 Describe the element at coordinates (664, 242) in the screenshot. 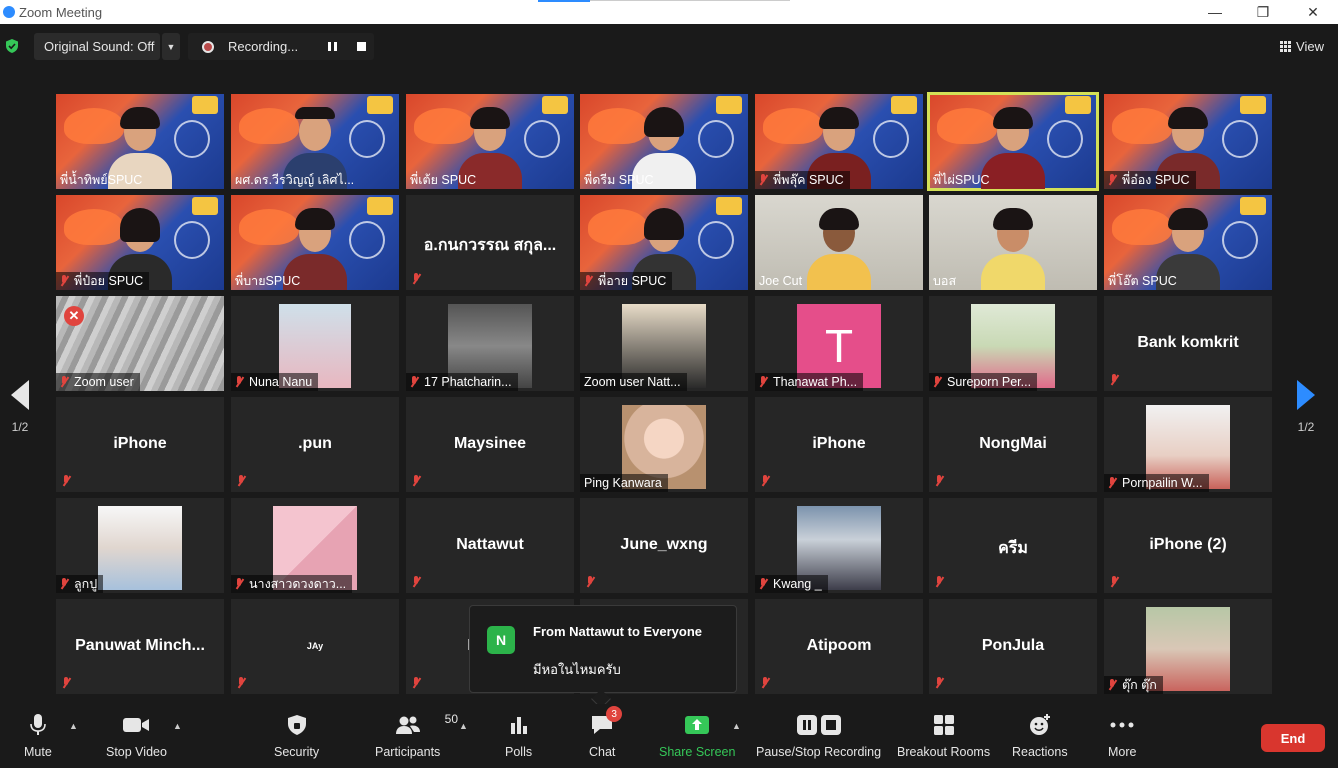

I see `video-tile: พี่อาย SPUC` at that location.